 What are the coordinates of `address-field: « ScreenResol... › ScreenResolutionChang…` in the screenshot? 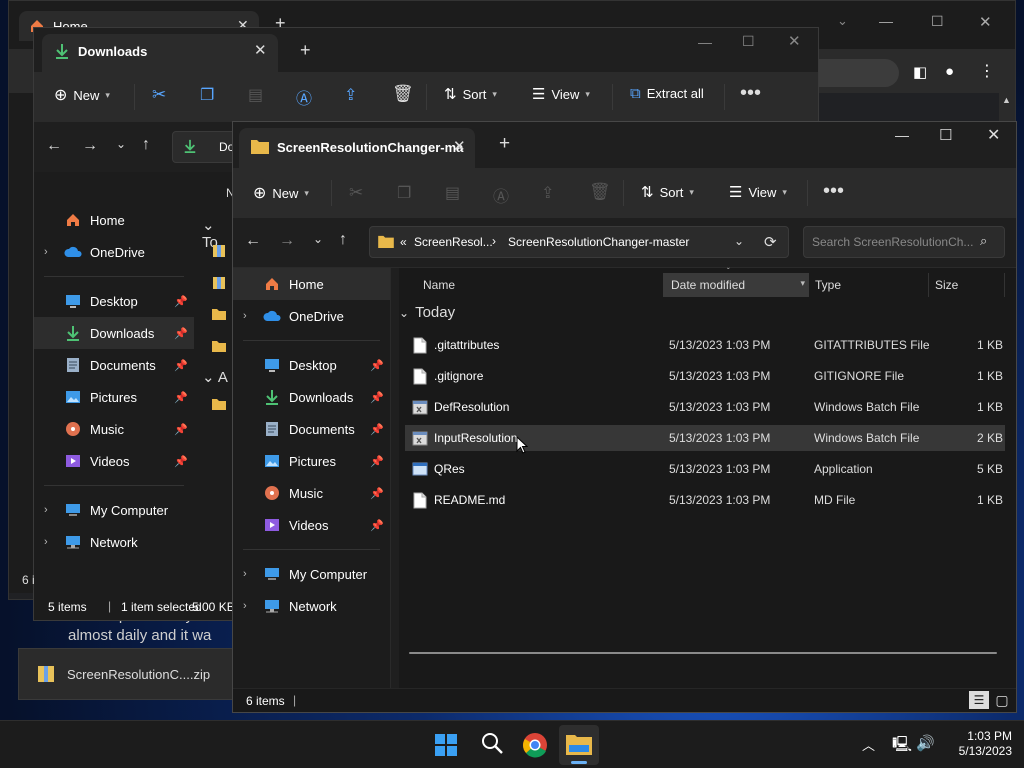 It's located at (579, 242).